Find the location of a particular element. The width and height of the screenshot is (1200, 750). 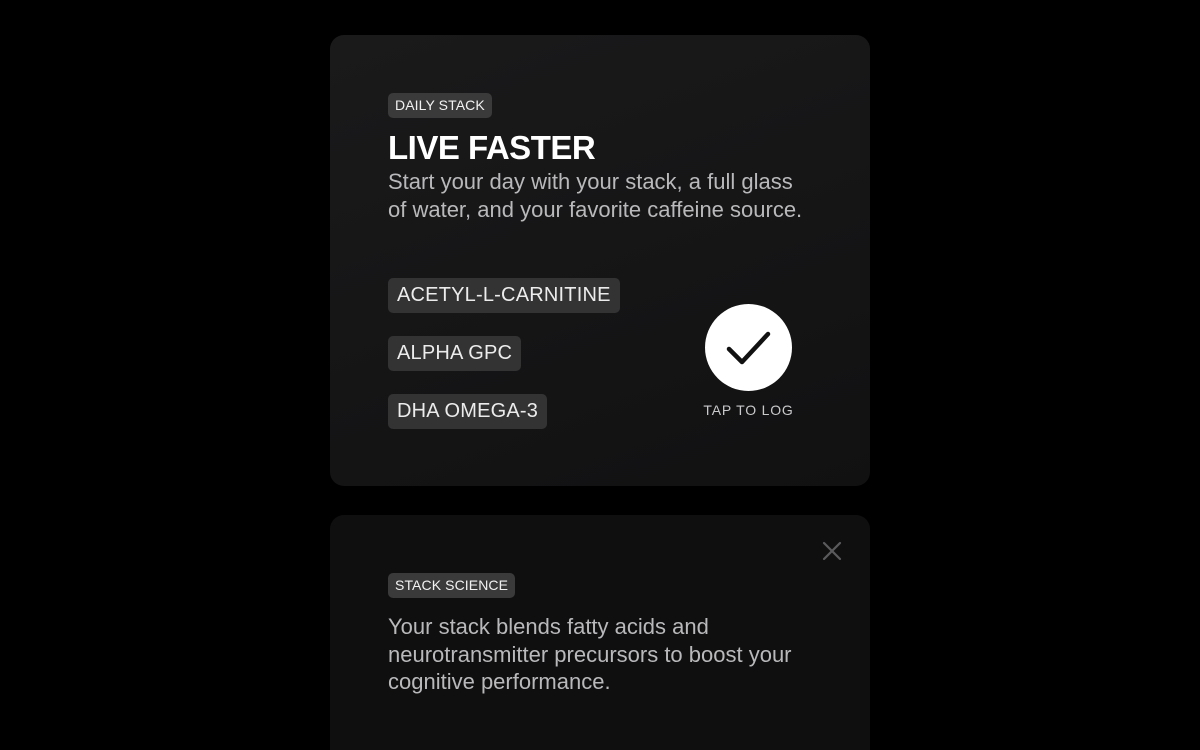

ingredient-list: ACETYL-L-CARNITINE ALPHA GPC DHA OMEGA-3 is located at coordinates (504, 365).